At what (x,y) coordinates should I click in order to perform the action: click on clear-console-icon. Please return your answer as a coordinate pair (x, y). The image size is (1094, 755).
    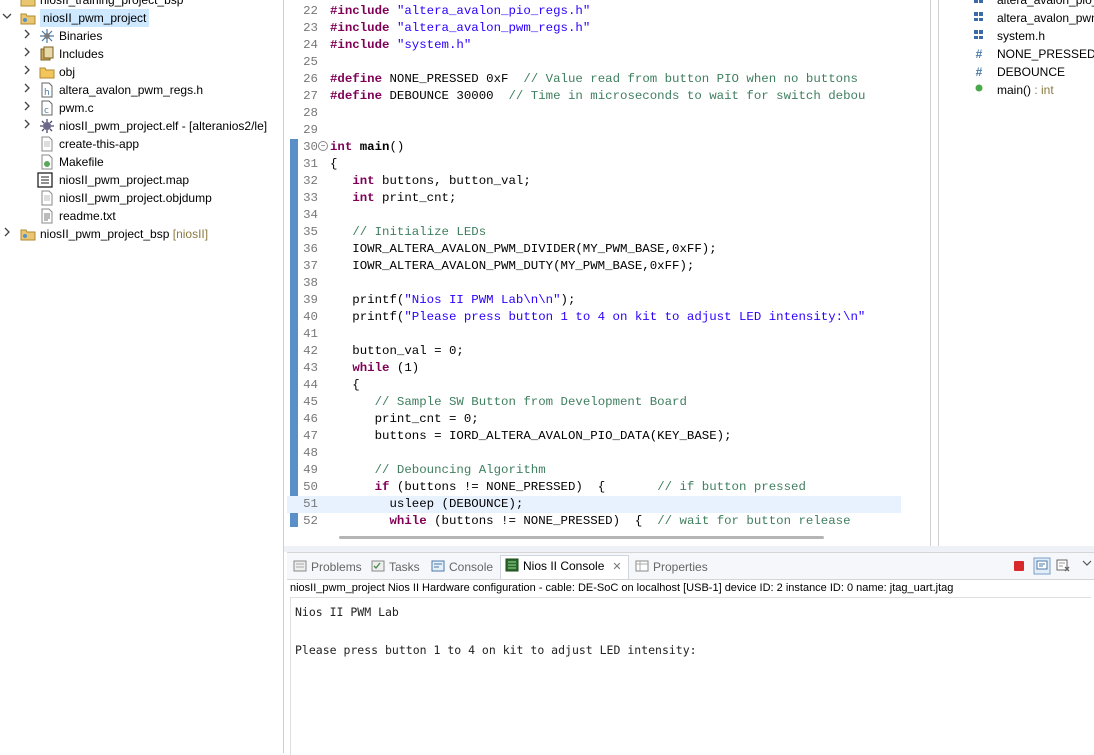
    Looking at the image, I should click on (1063, 565).